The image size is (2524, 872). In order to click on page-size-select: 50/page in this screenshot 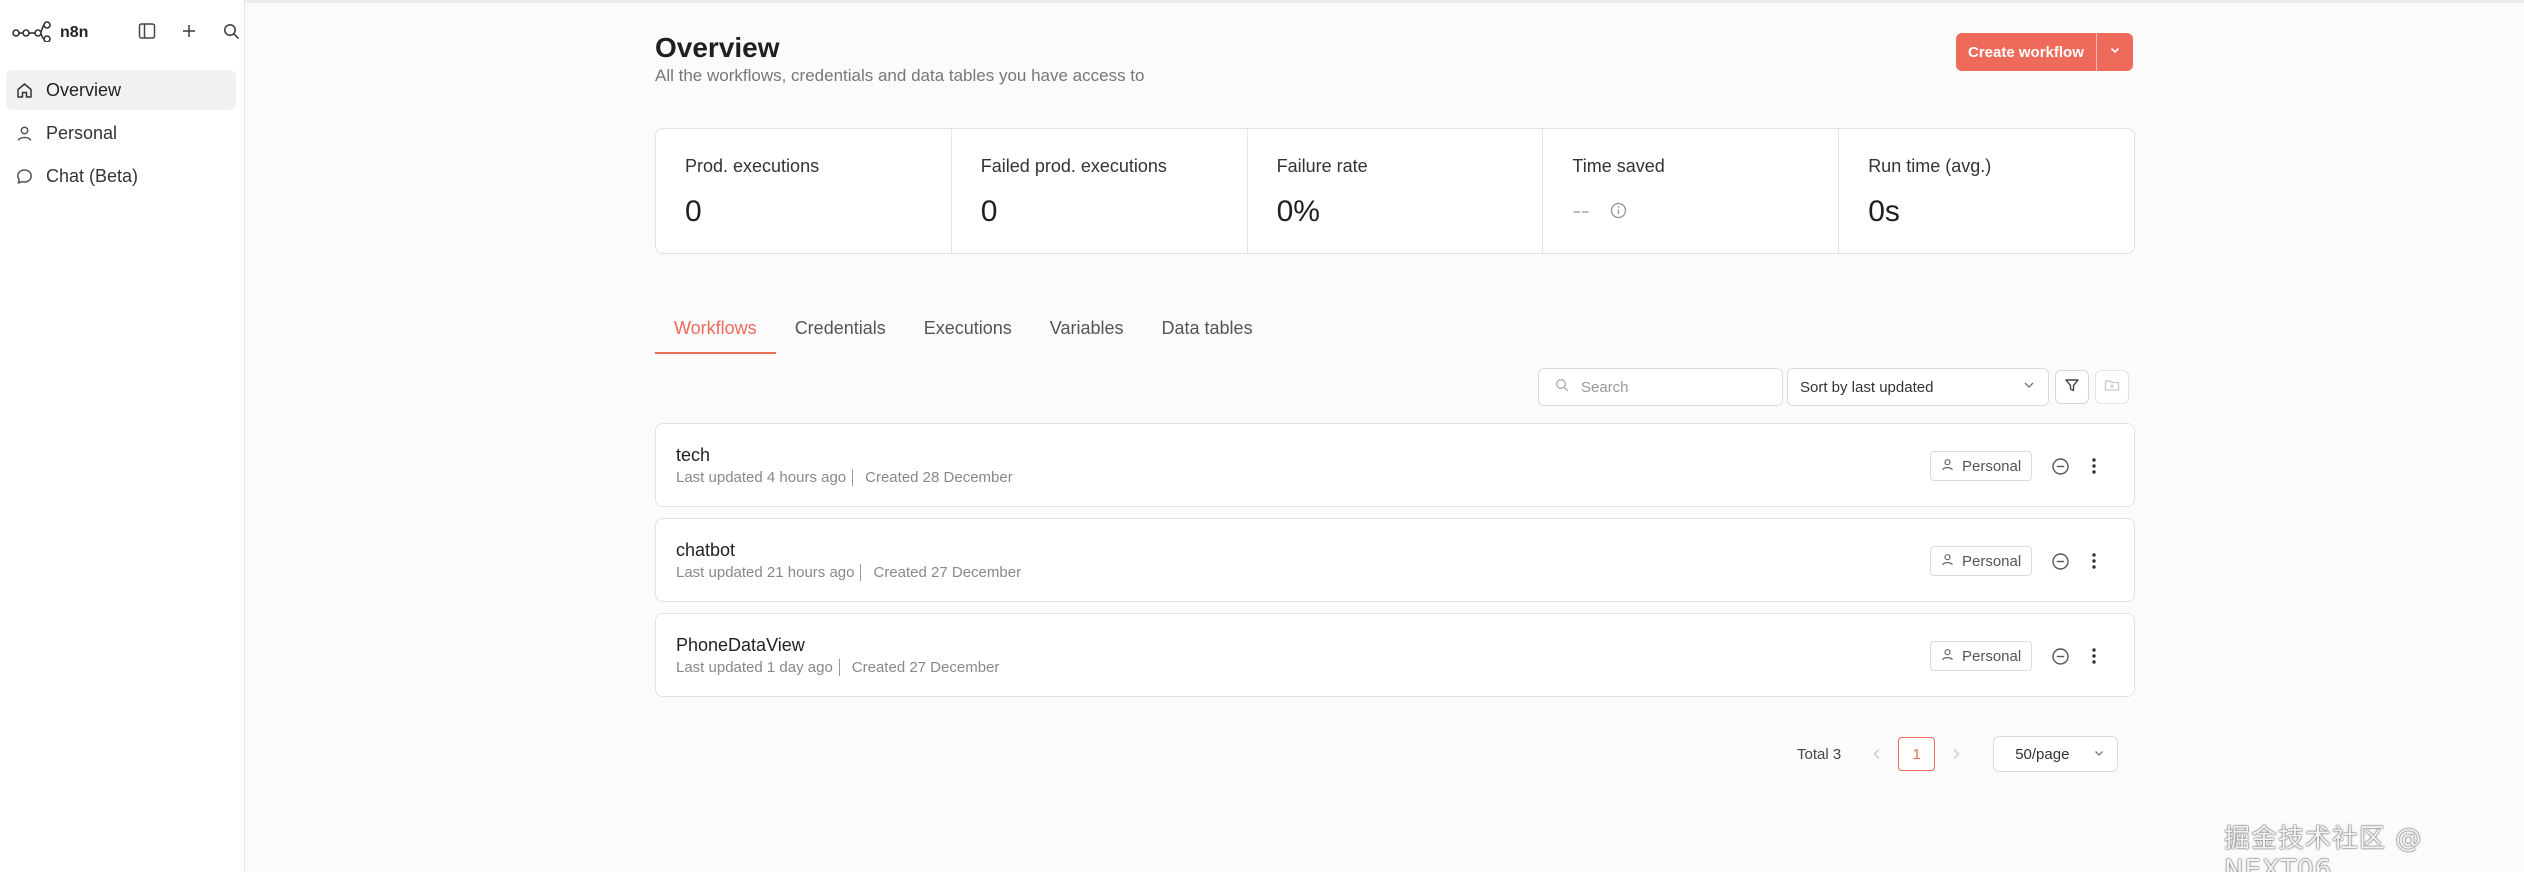, I will do `click(2056, 754)`.